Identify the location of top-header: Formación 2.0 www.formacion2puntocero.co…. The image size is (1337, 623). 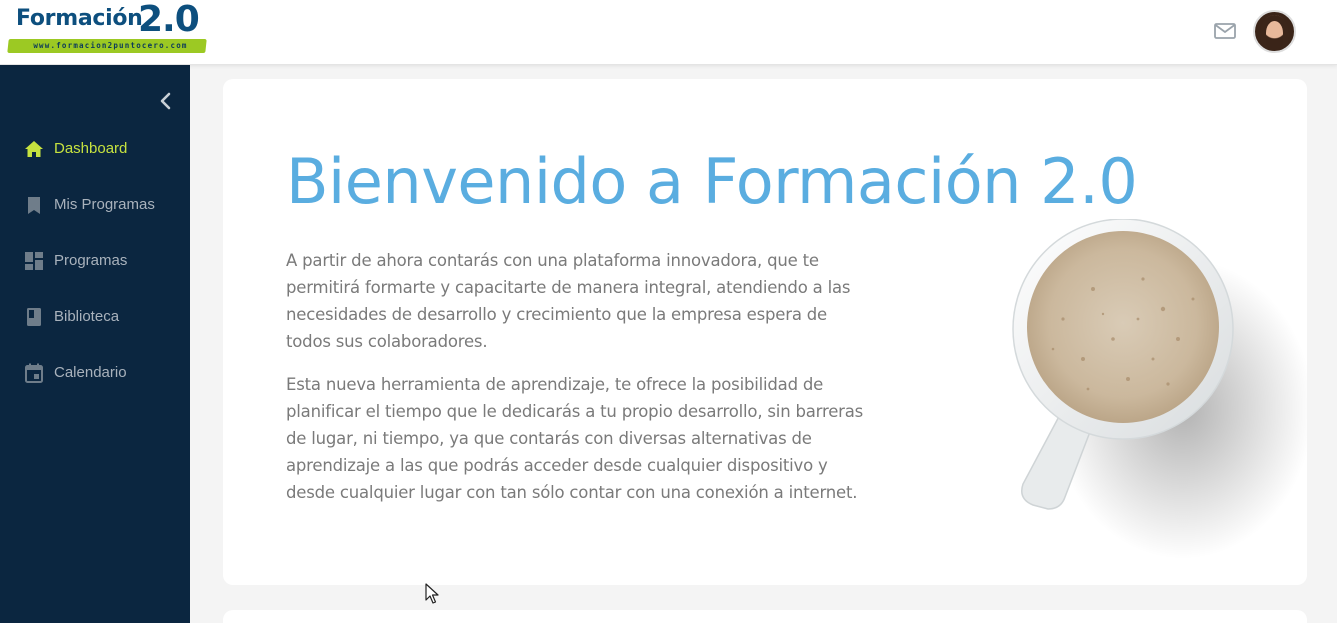
(668, 32).